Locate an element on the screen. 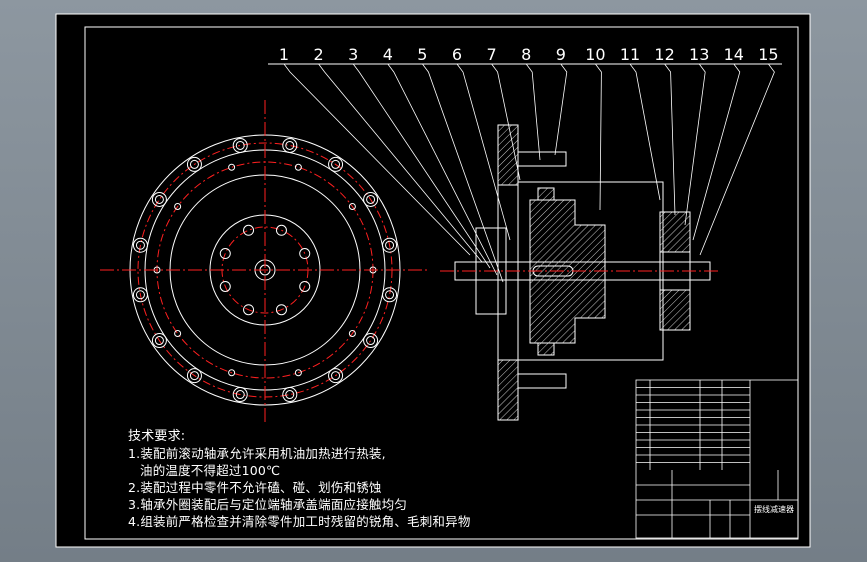 The image size is (867, 562). part-number-14: 14 is located at coordinates (734, 54).